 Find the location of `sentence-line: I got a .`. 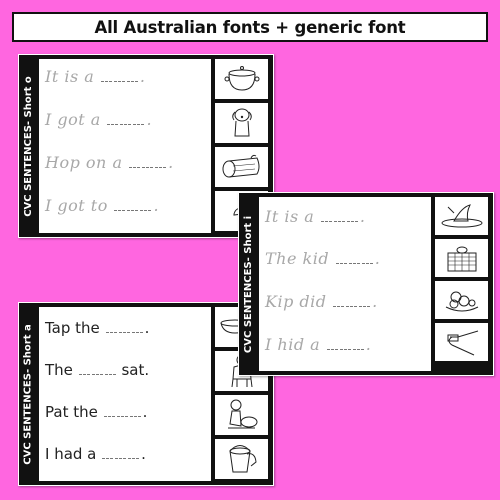

sentence-line: I got a . is located at coordinates (99, 119).